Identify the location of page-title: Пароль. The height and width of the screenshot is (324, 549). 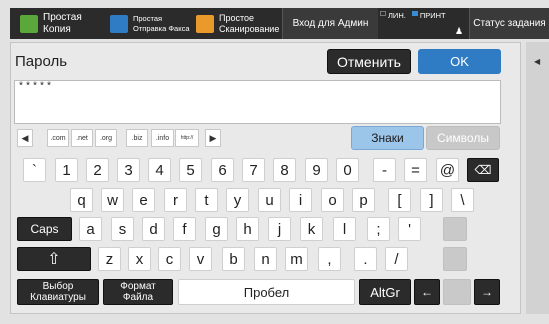
(41, 61).